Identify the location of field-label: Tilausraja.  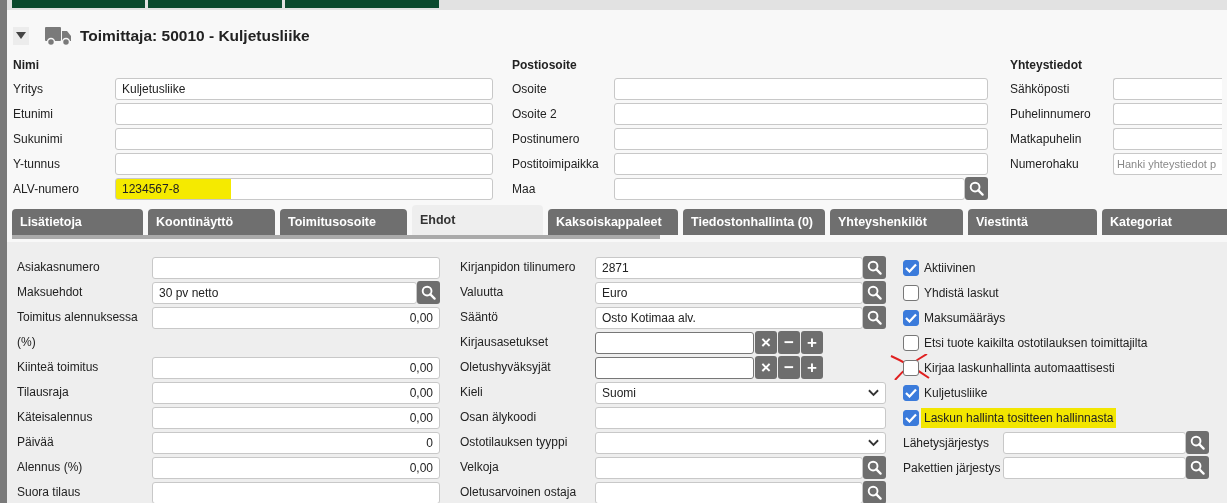
(43, 392).